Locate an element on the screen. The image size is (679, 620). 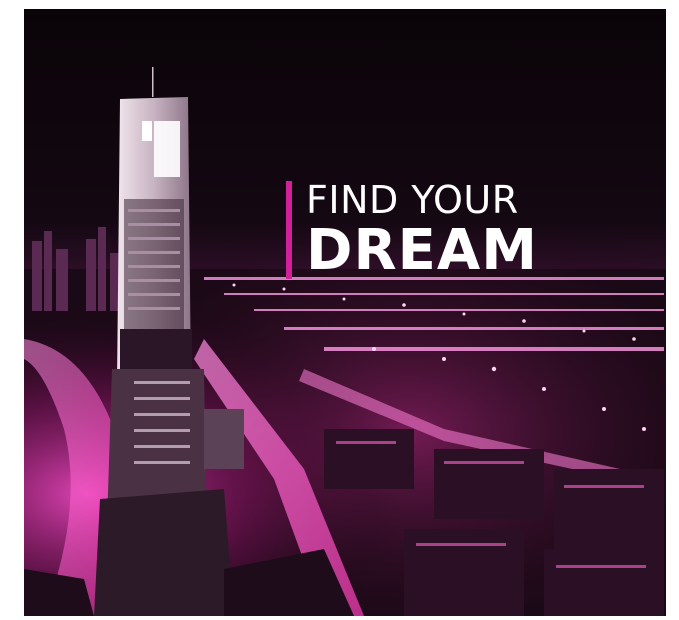
headline-line-2: DREAM is located at coordinates (422, 250).